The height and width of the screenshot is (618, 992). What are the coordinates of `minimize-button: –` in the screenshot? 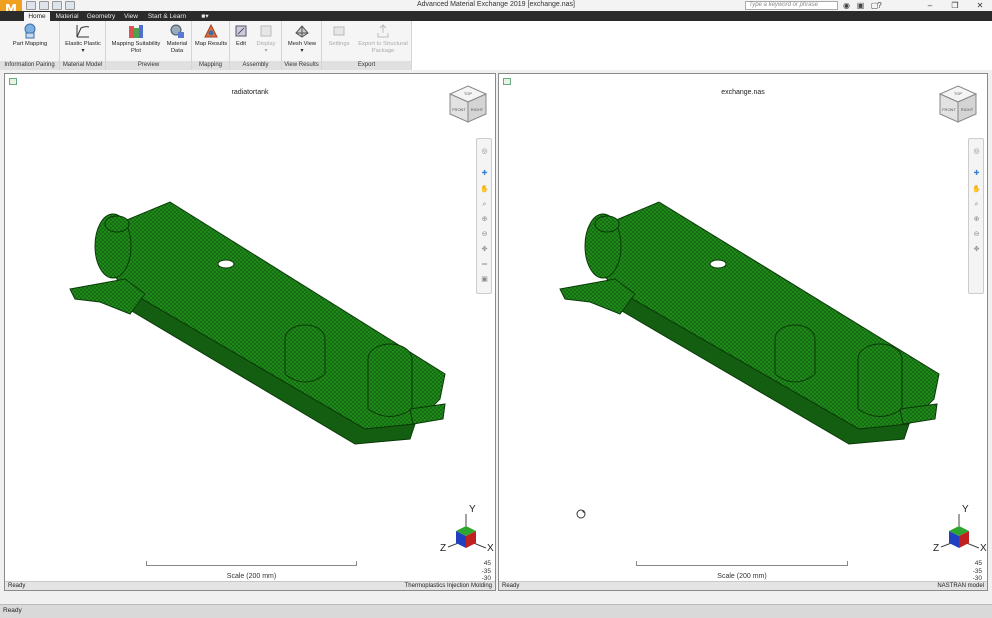 It's located at (930, 5).